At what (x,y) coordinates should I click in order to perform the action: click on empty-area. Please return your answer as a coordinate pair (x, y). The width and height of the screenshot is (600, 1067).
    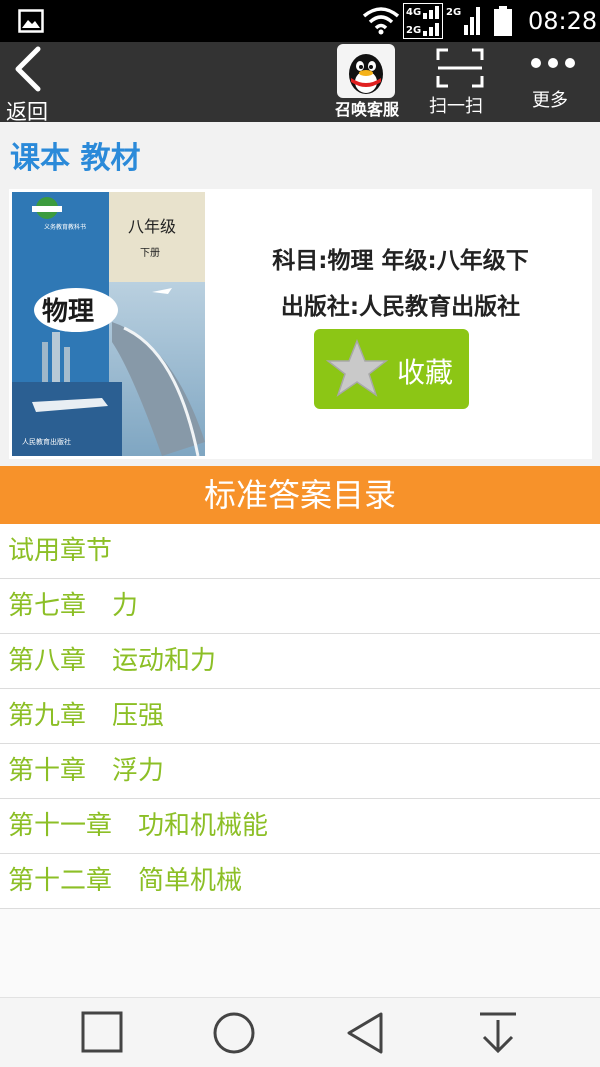
    Looking at the image, I should click on (300, 953).